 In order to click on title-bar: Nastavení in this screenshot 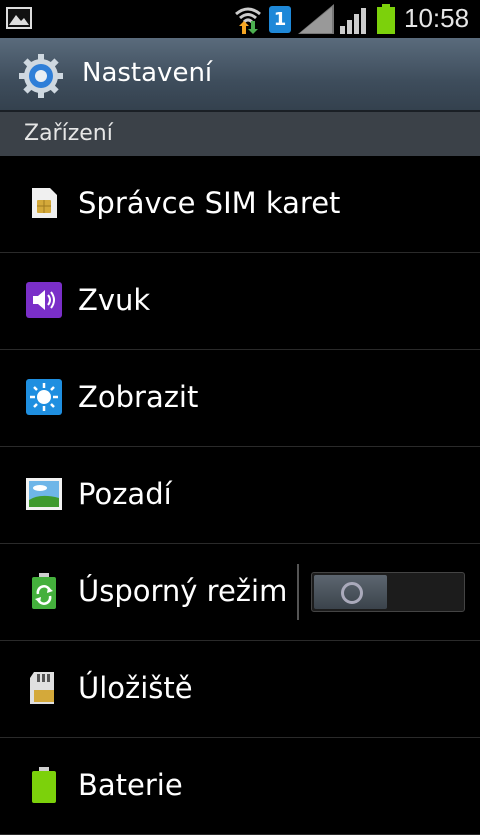, I will do `click(240, 75)`.